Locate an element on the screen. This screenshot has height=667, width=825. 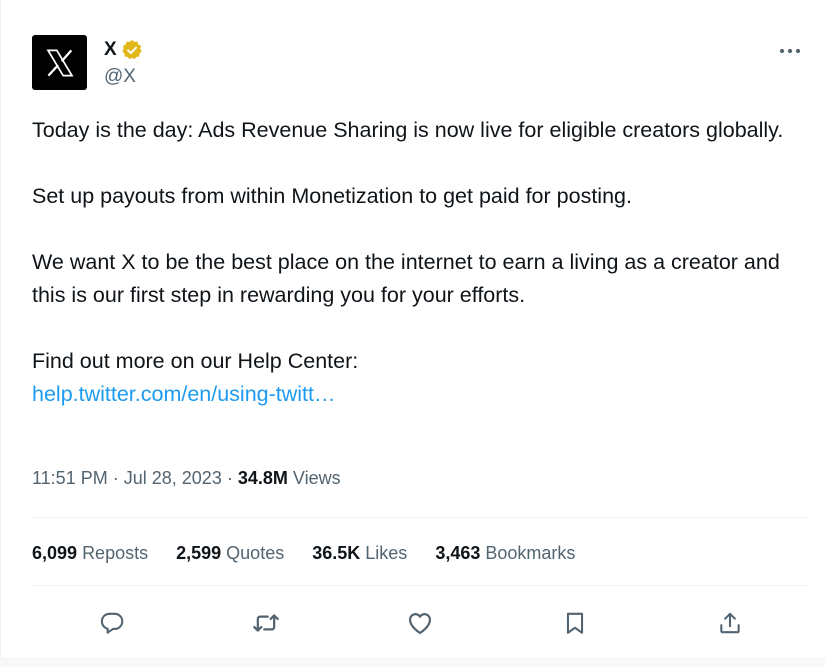
likes-label: Likes is located at coordinates (386, 553).